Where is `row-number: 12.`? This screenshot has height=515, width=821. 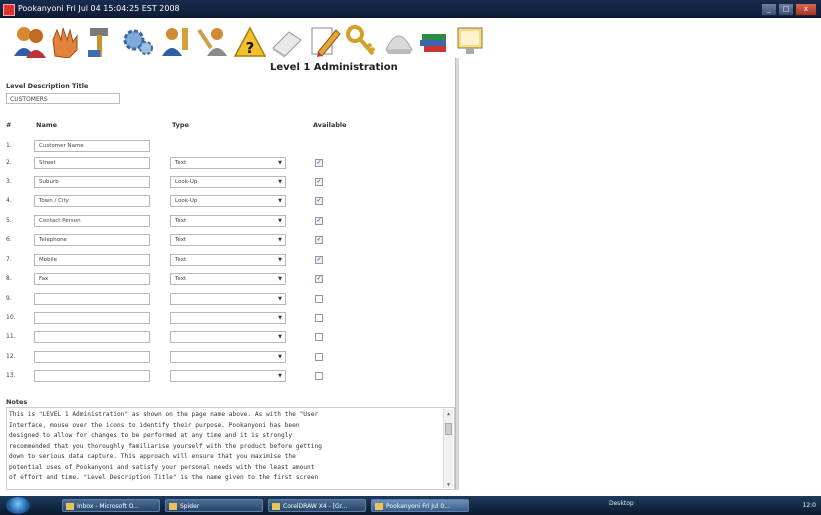 row-number: 12. is located at coordinates (11, 356).